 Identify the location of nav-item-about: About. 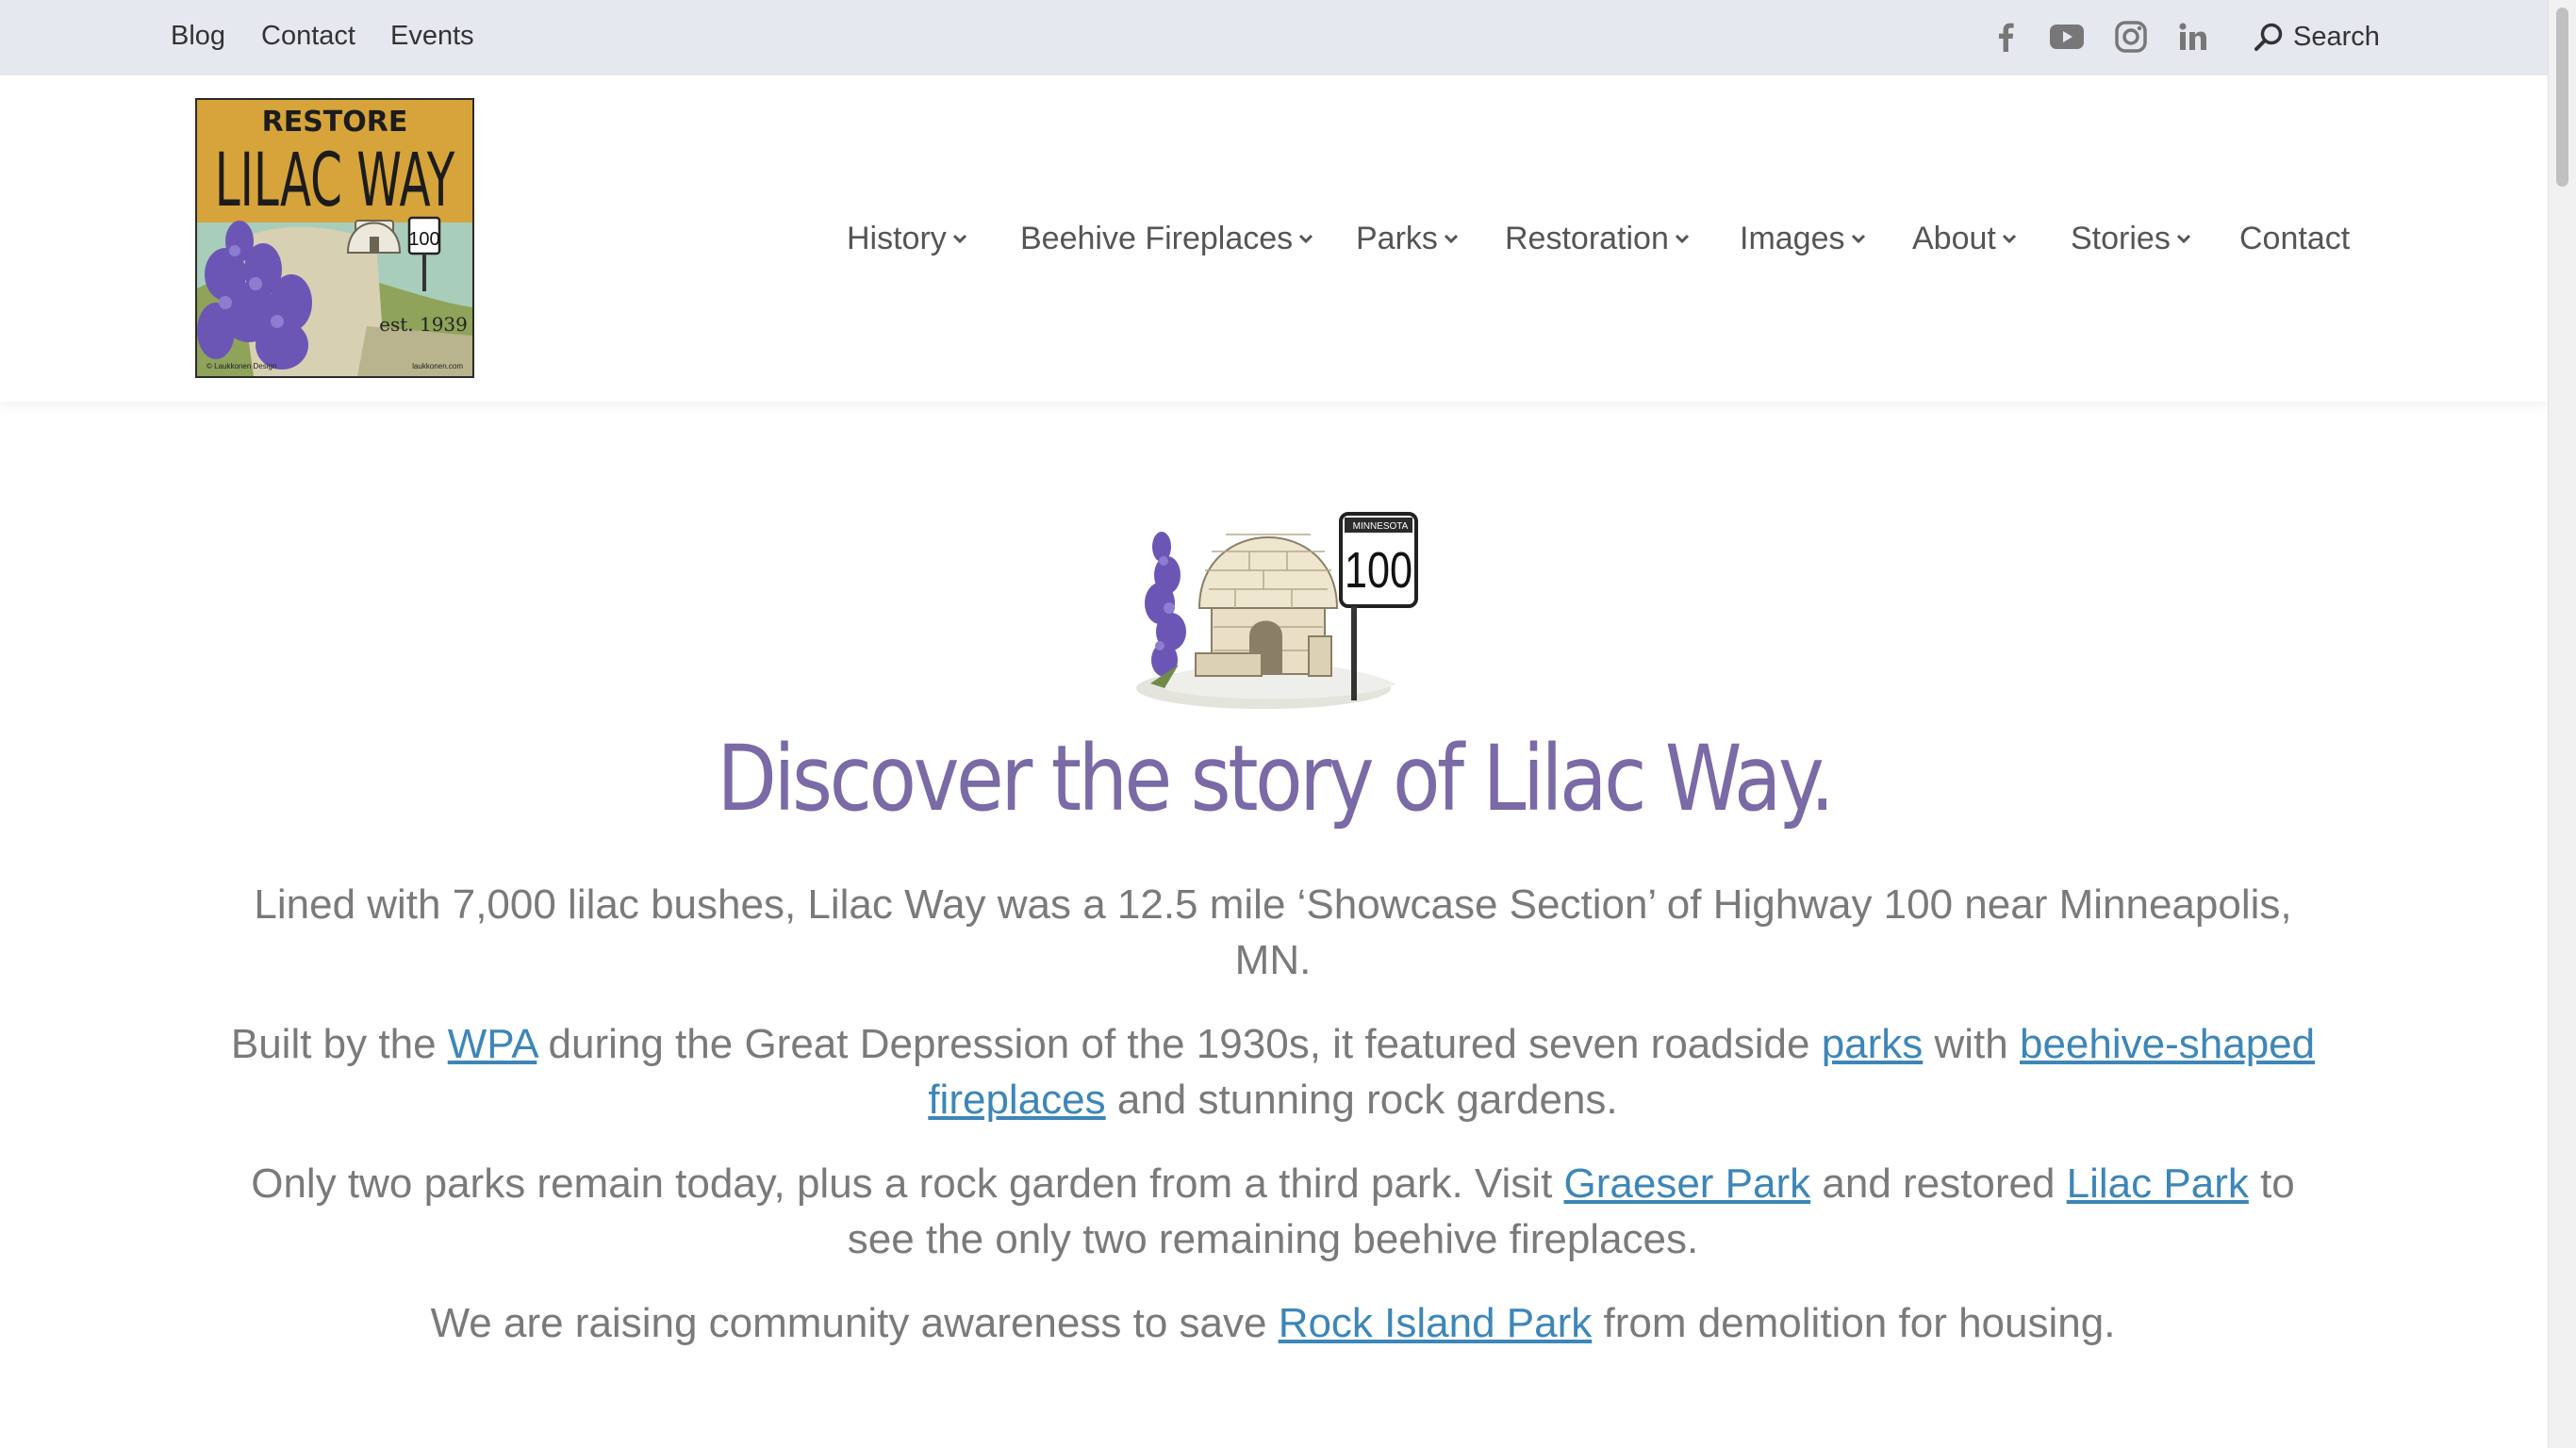
(1965, 238).